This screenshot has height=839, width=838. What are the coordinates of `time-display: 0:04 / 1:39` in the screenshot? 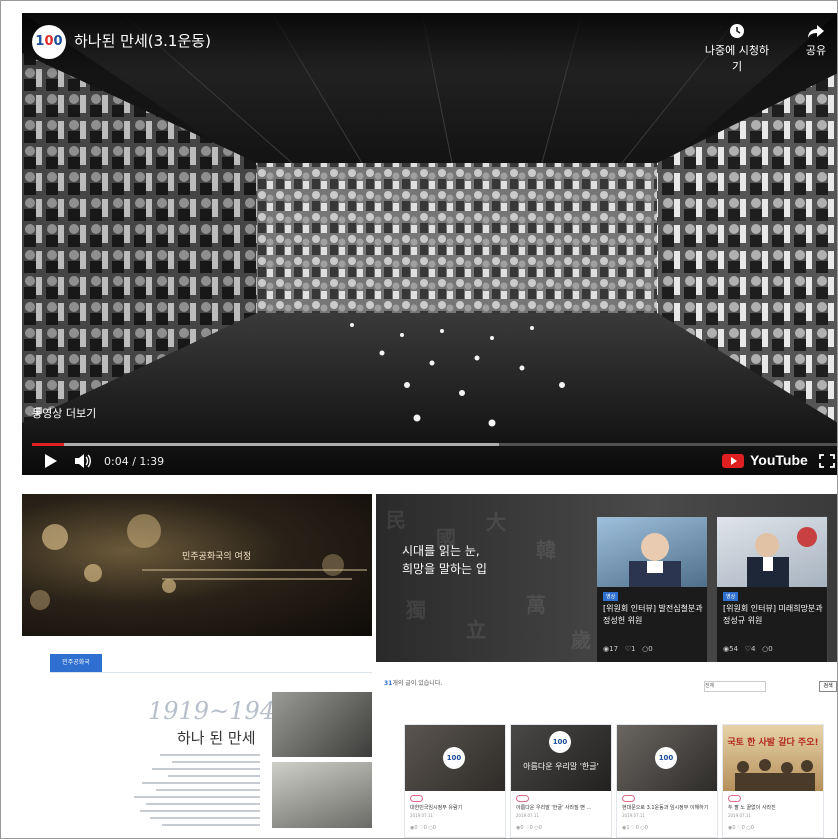 It's located at (134, 461).